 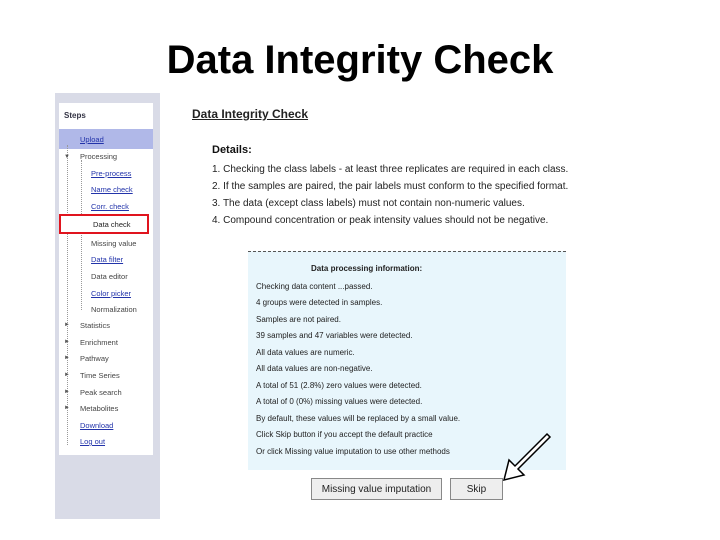 I want to click on skip-button: Skip, so click(x=476, y=489).